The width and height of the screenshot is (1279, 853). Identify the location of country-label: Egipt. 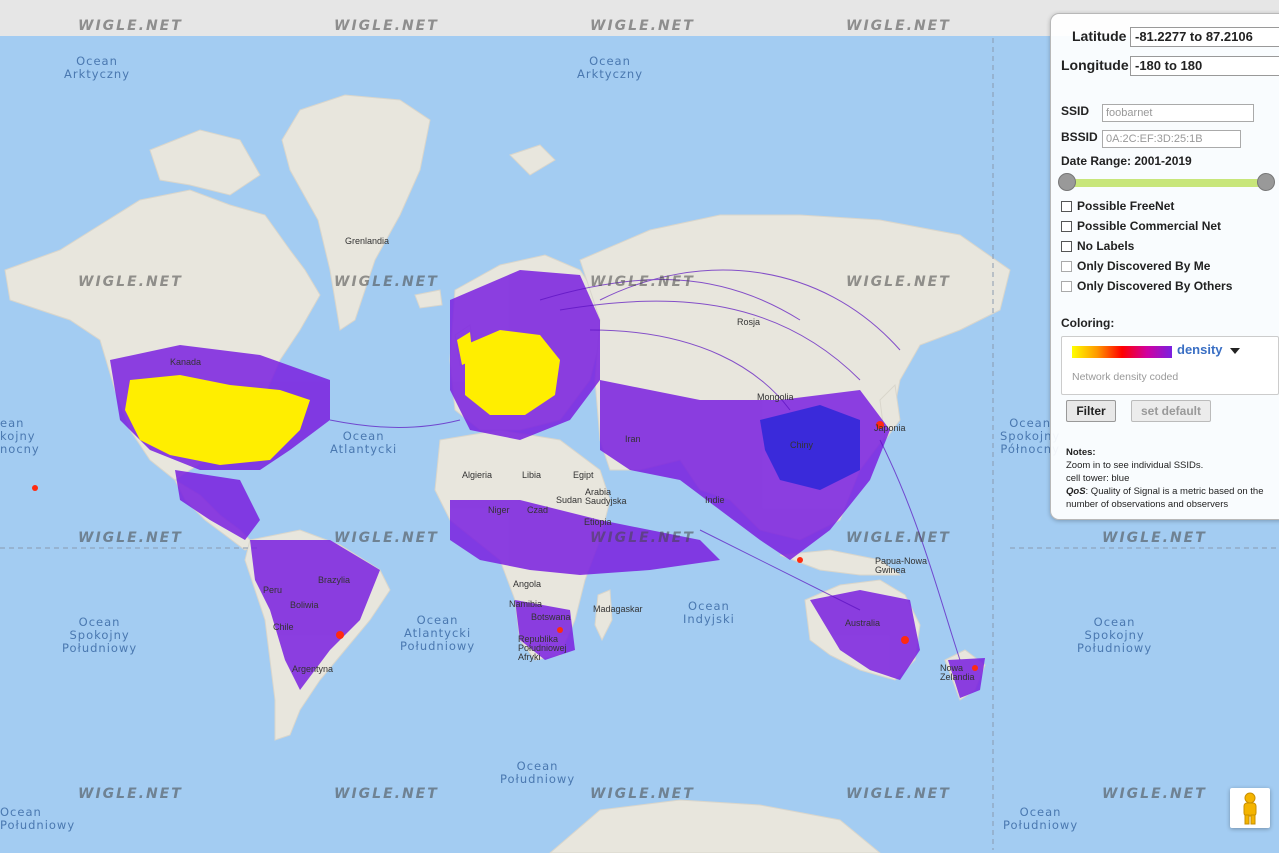
(583, 475).